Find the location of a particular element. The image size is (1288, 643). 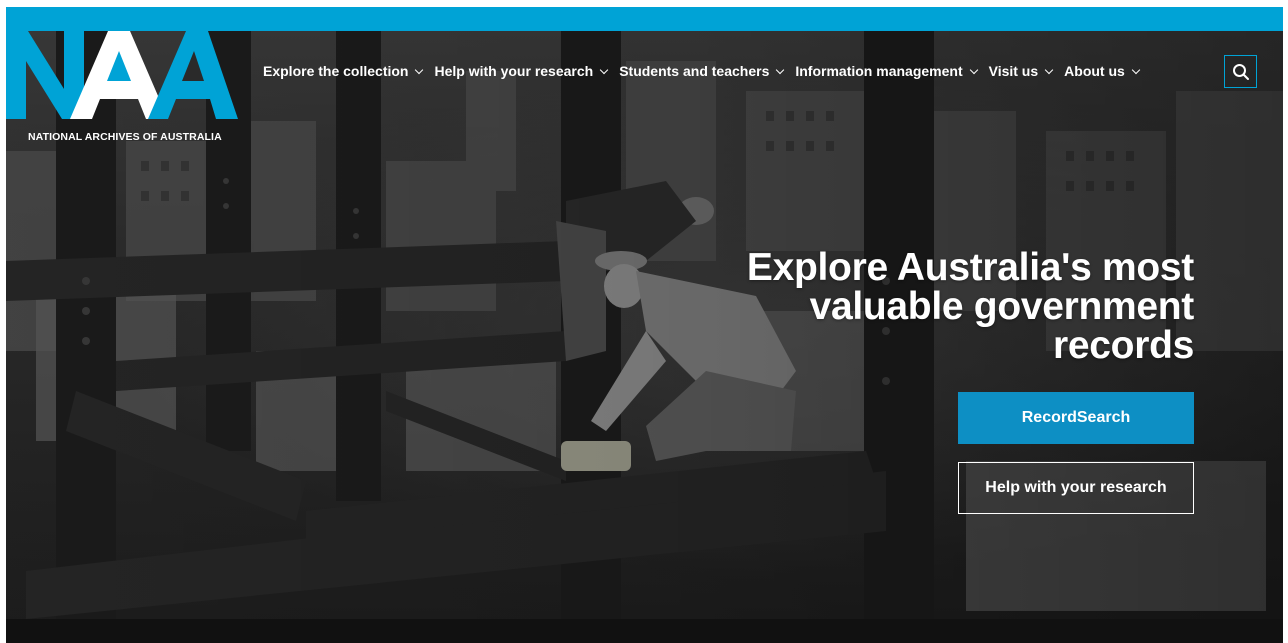

search-icon is located at coordinates (1240, 71).